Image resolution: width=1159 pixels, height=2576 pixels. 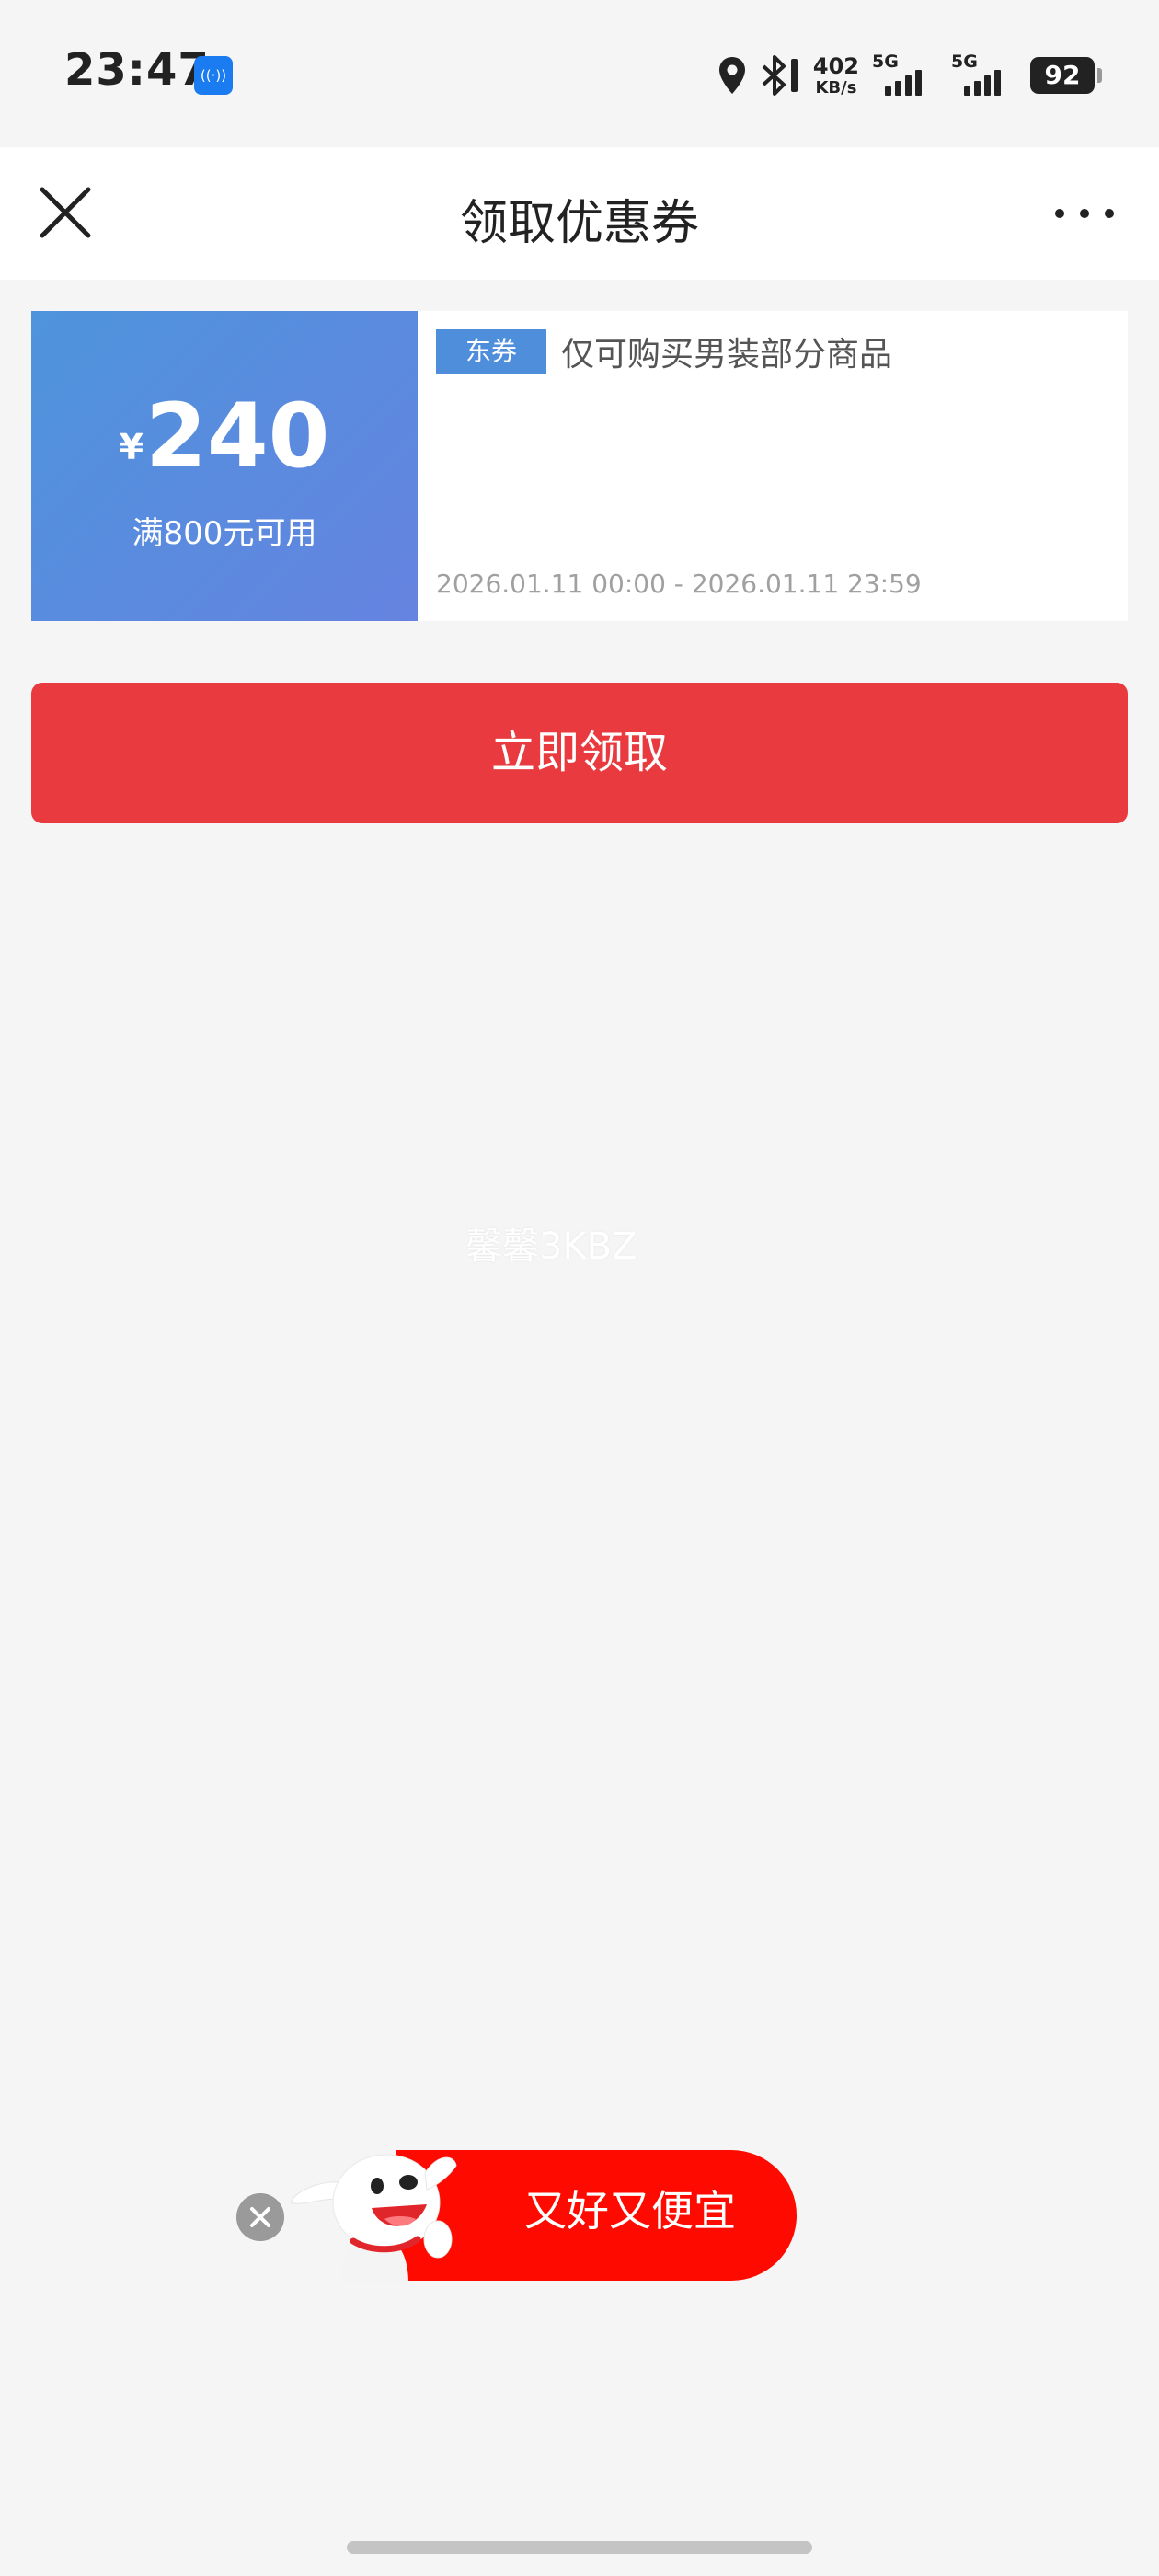 I want to click on home-indicator, so click(x=579, y=2547).